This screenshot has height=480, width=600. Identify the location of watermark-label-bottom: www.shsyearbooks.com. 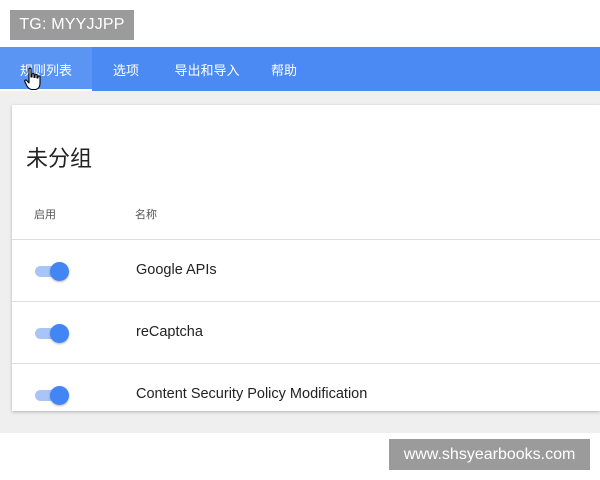
(489, 454).